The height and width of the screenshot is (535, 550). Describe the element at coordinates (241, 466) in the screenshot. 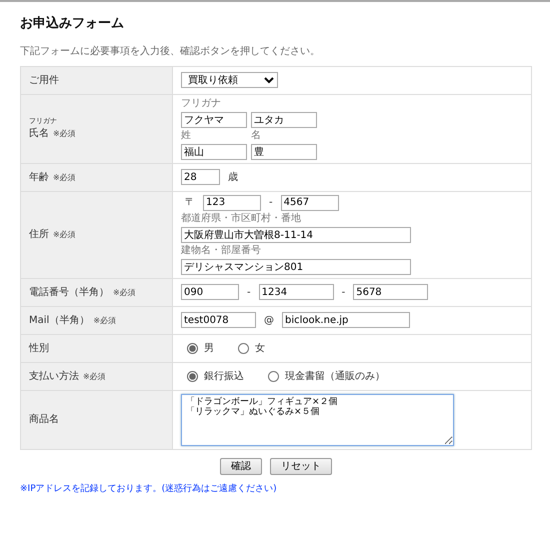

I see `confirm-button: 確認` at that location.